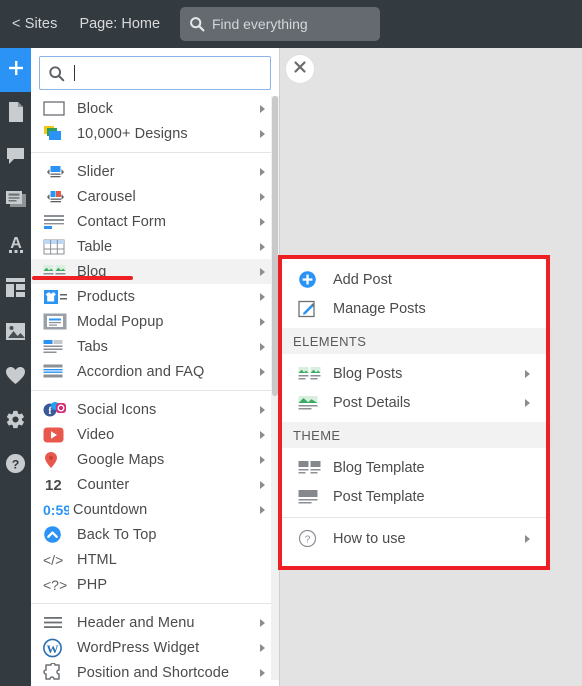 The height and width of the screenshot is (686, 582). I want to click on table-icon, so click(56, 247).